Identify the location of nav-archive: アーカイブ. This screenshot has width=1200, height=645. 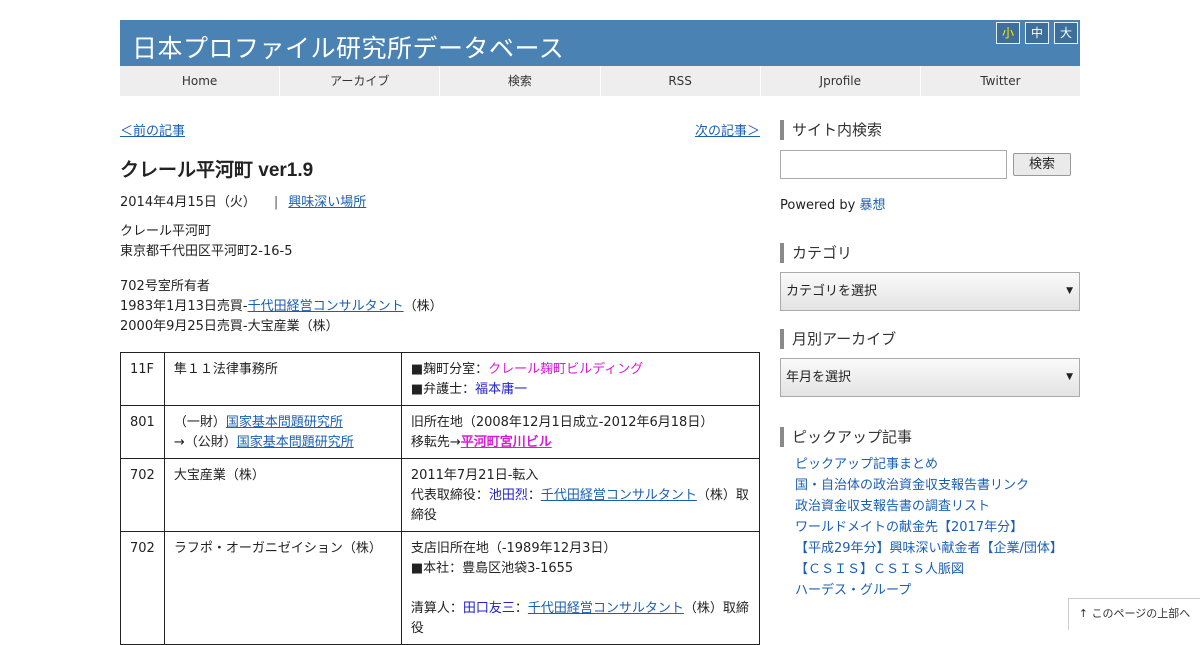
(360, 81).